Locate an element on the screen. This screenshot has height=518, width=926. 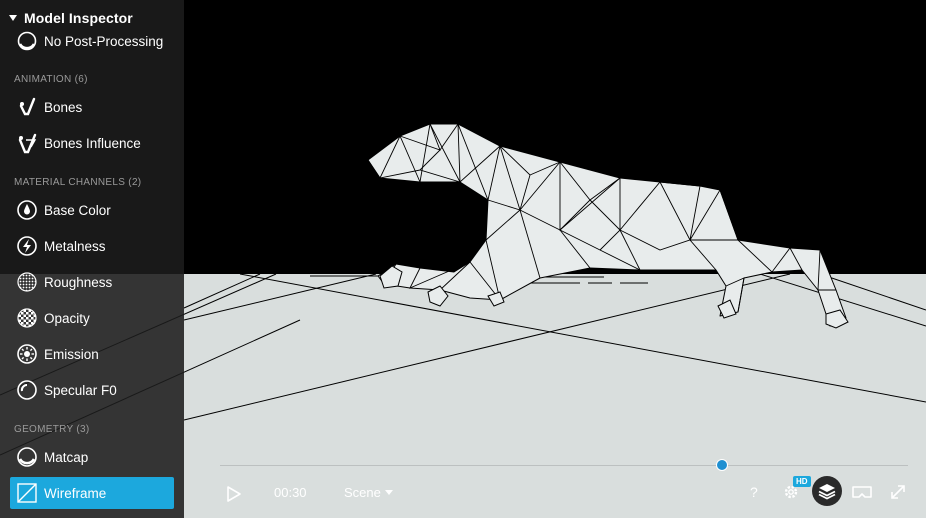
option-matcap: Matcap is located at coordinates (92, 457).